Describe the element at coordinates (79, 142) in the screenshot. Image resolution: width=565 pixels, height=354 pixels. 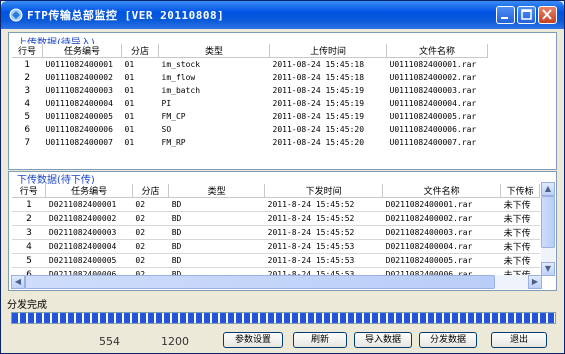
I see `cell: U0111082400007` at that location.